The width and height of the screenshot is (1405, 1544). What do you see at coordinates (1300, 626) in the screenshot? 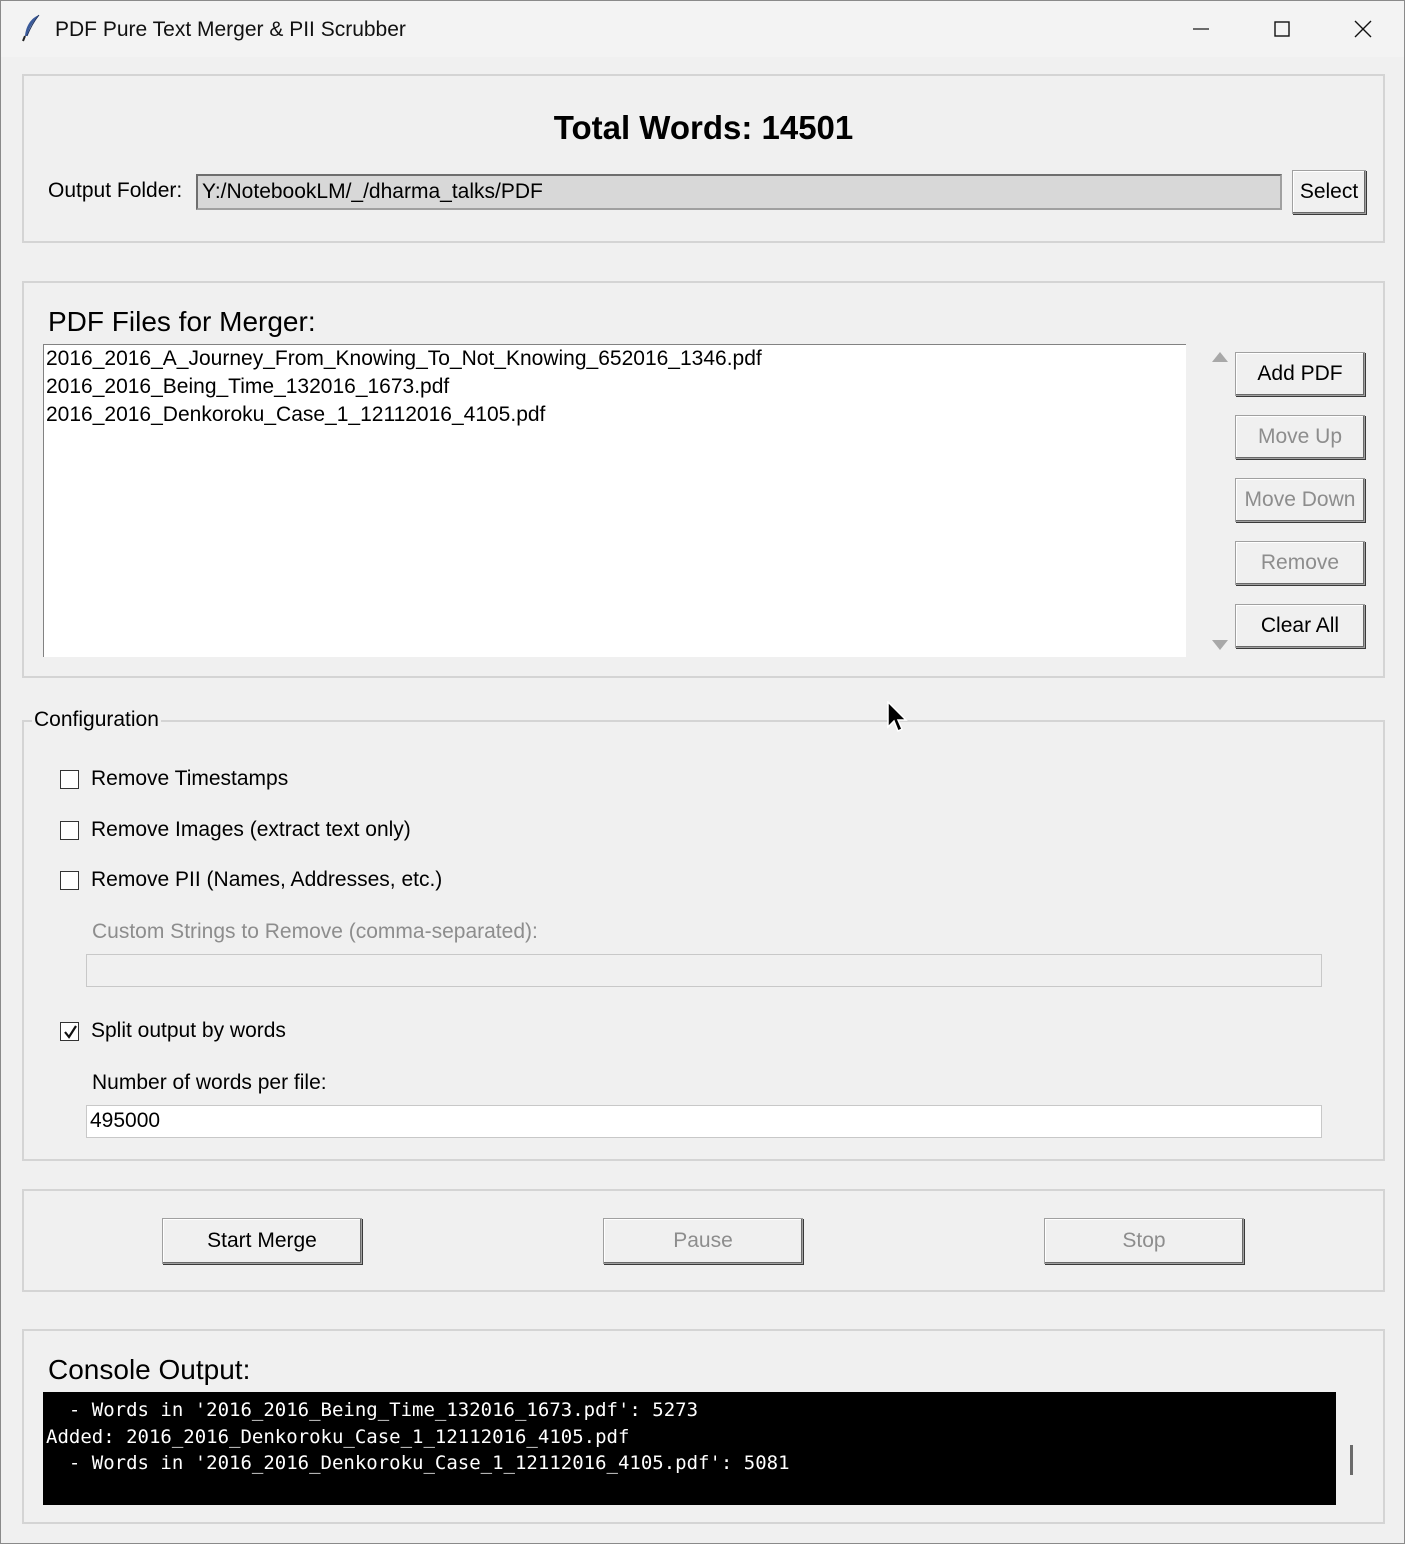
I see `clear-all-button: Clear All` at bounding box center [1300, 626].